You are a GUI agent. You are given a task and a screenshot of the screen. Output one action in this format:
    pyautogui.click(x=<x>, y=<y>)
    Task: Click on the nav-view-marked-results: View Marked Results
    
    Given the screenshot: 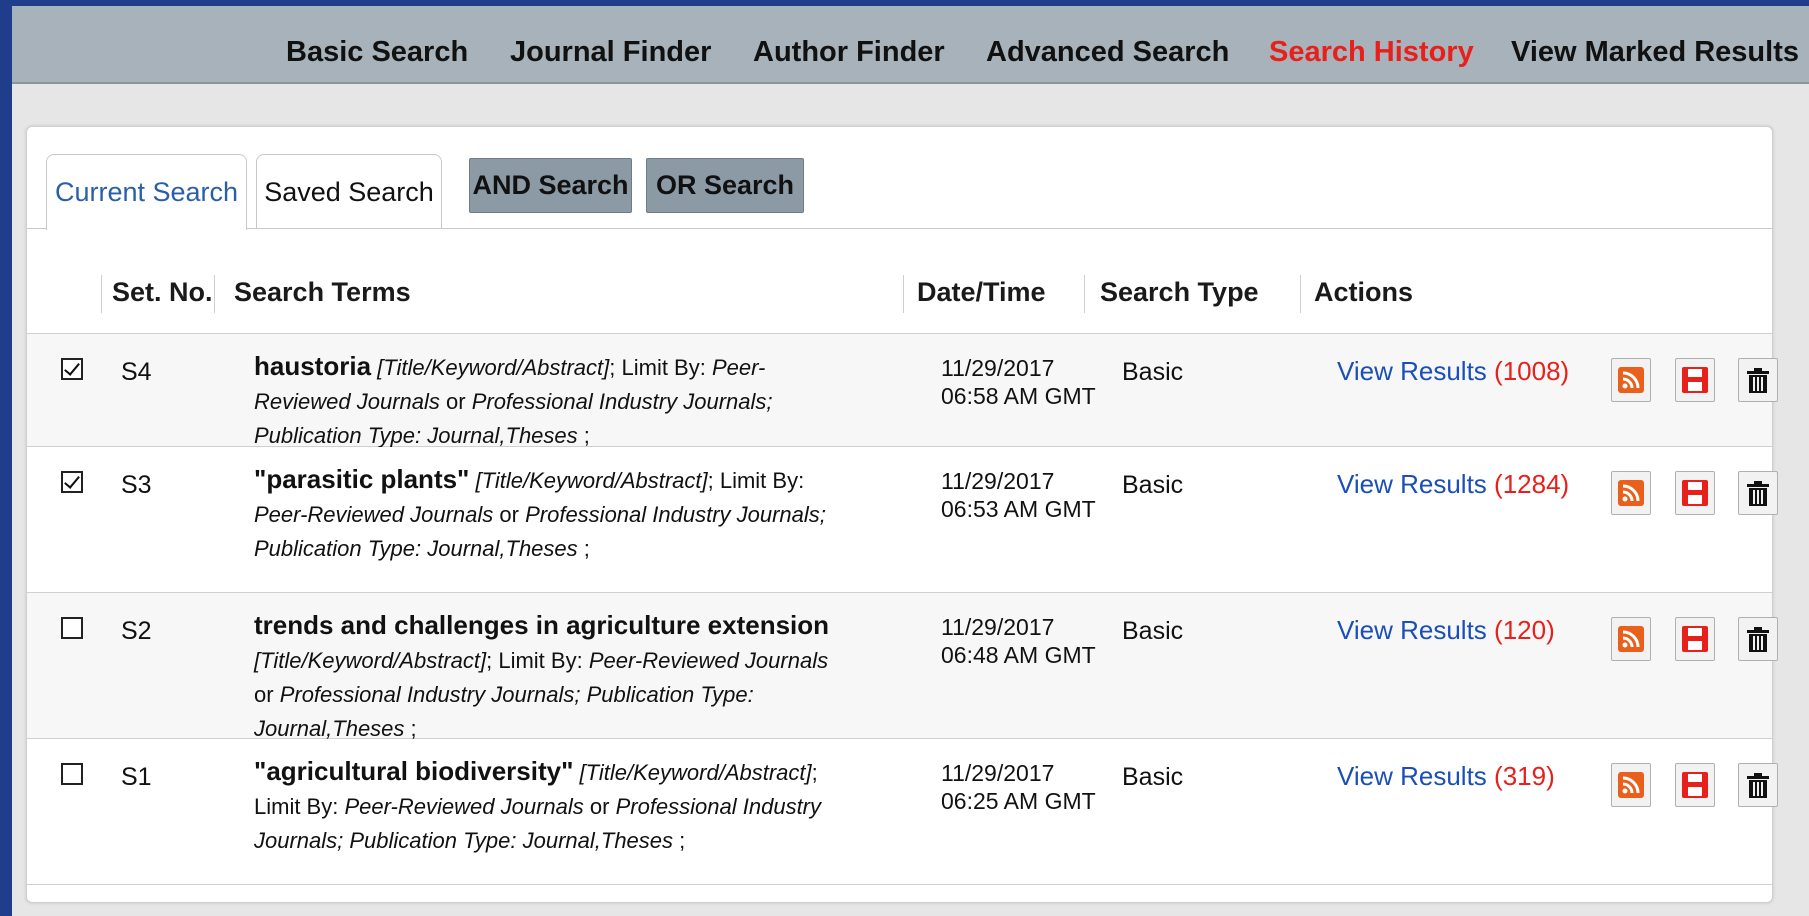 What is the action you would take?
    pyautogui.click(x=1655, y=52)
    